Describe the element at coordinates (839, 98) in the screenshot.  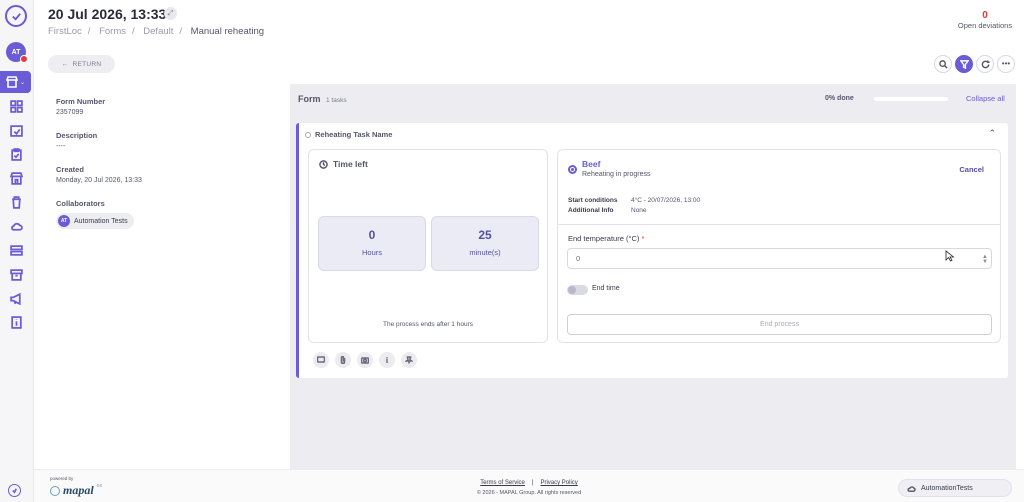
I see `progress-text: 0% done` at that location.